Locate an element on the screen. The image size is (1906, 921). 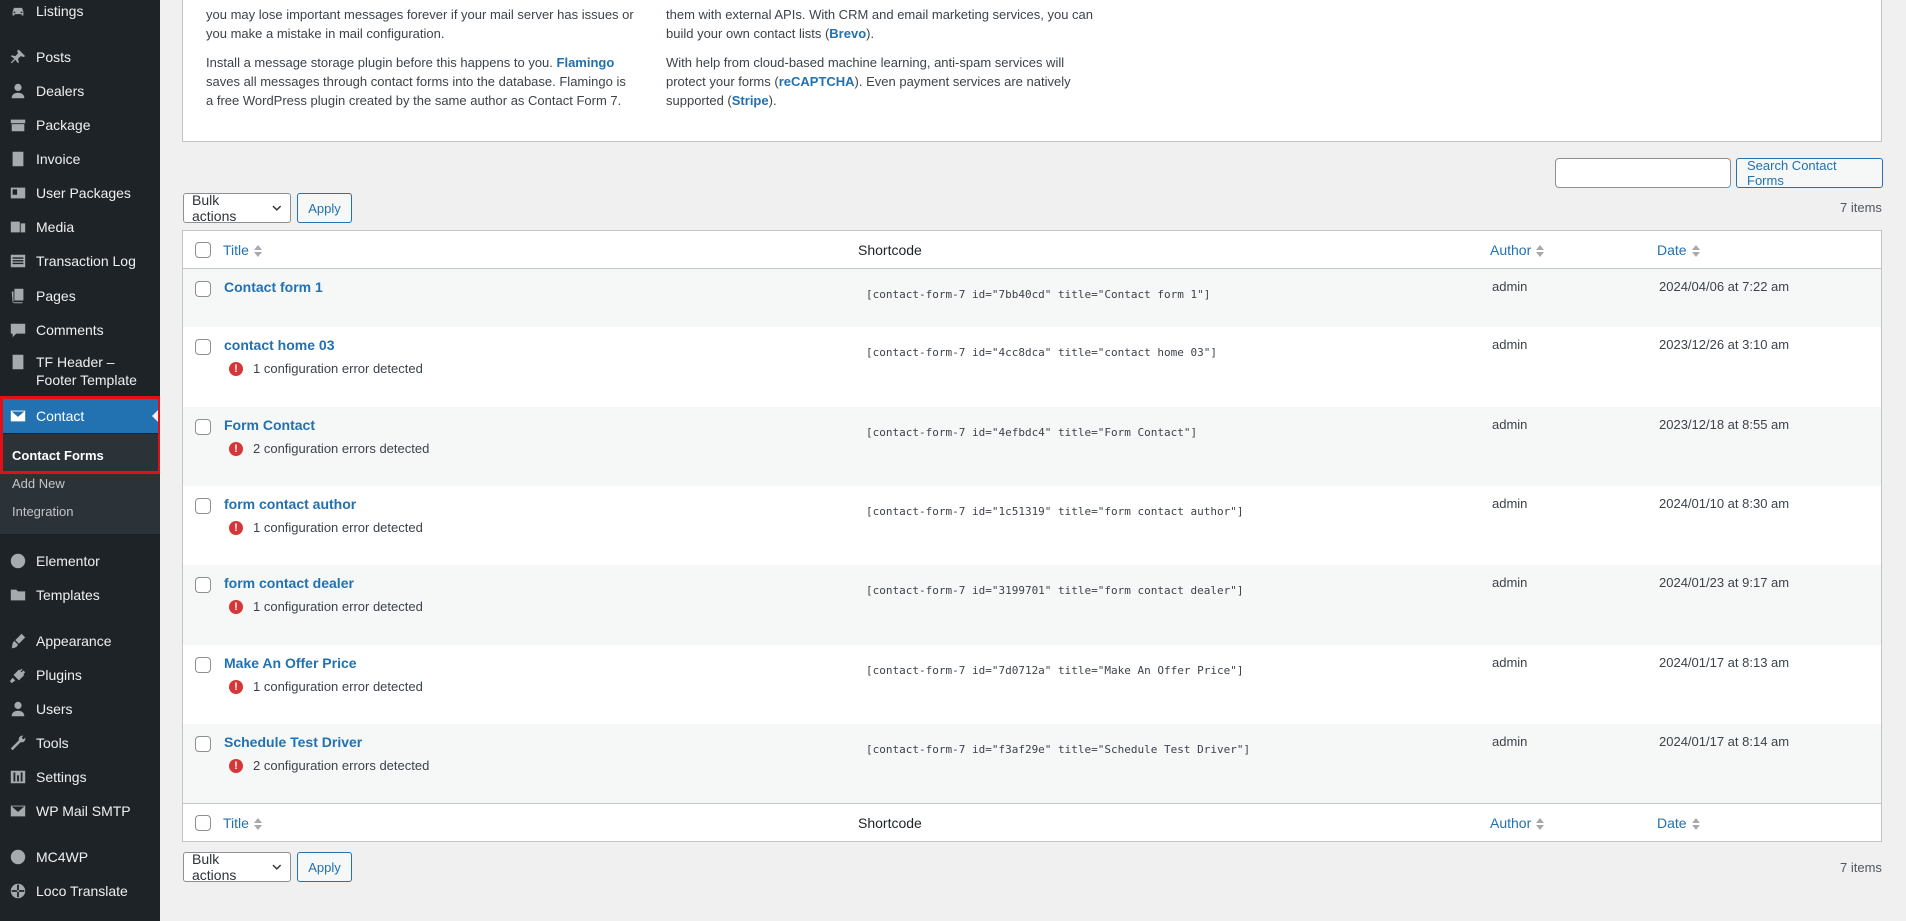
id-card-icon is located at coordinates (18, 193).